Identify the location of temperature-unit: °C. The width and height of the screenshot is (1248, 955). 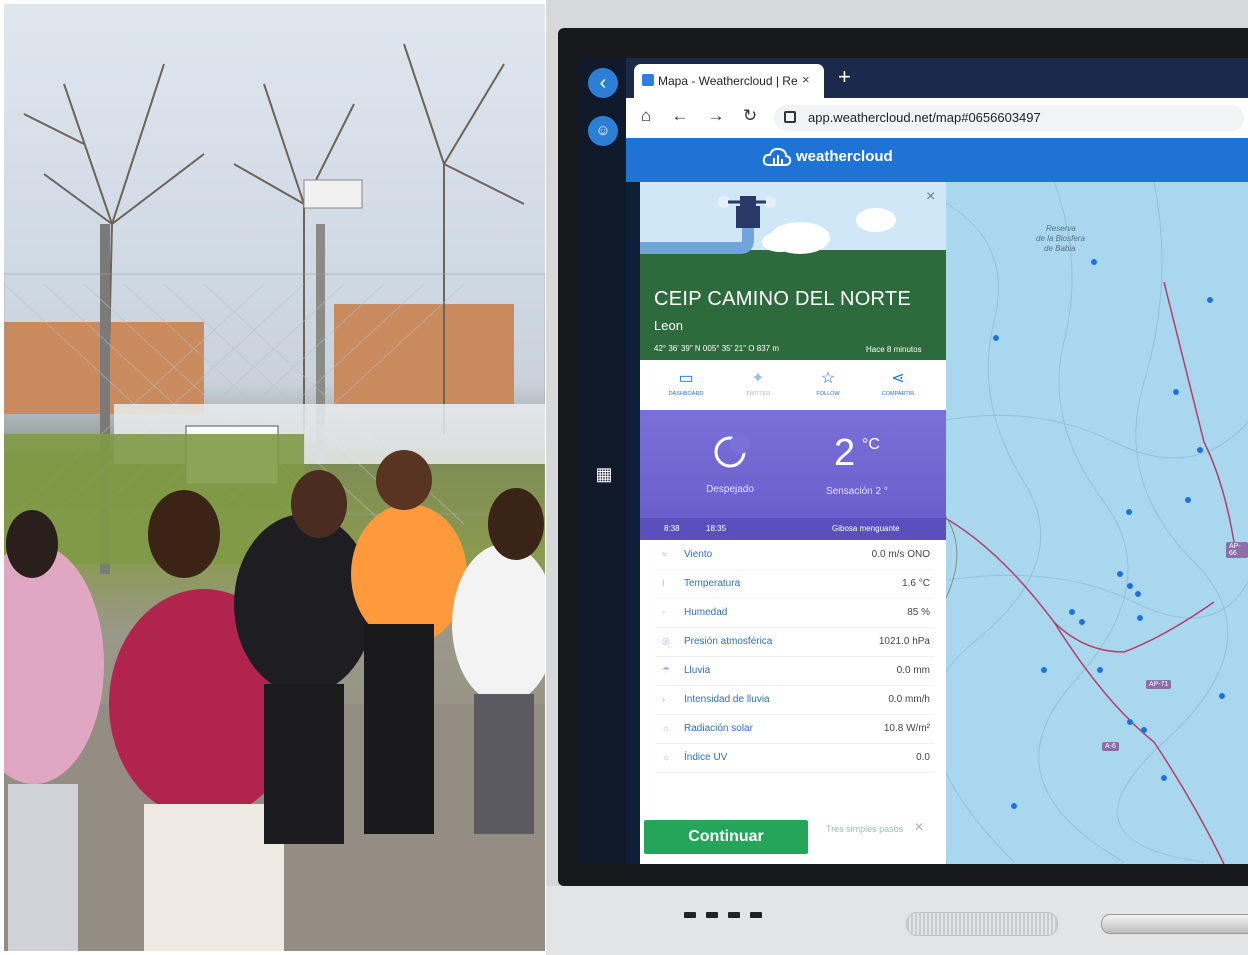
(871, 444).